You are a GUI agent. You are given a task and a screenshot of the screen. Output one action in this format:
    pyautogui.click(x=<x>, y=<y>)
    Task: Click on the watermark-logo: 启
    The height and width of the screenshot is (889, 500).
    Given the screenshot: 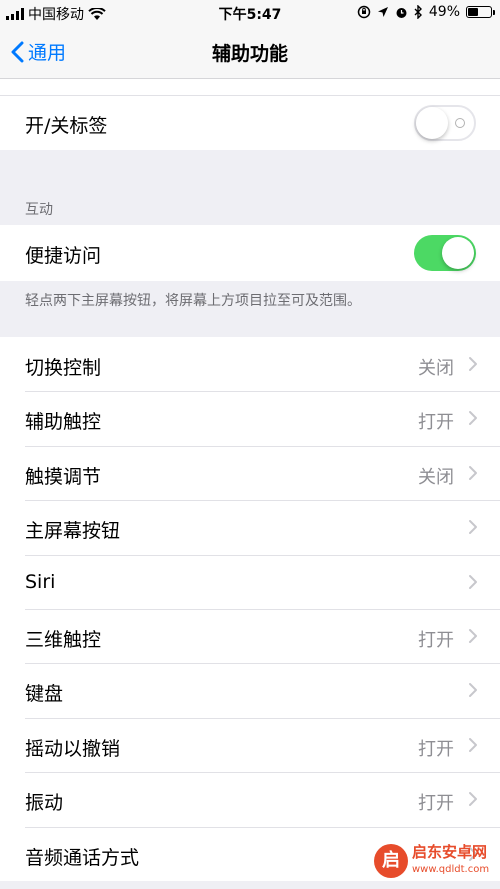 What is the action you would take?
    pyautogui.click(x=391, y=861)
    